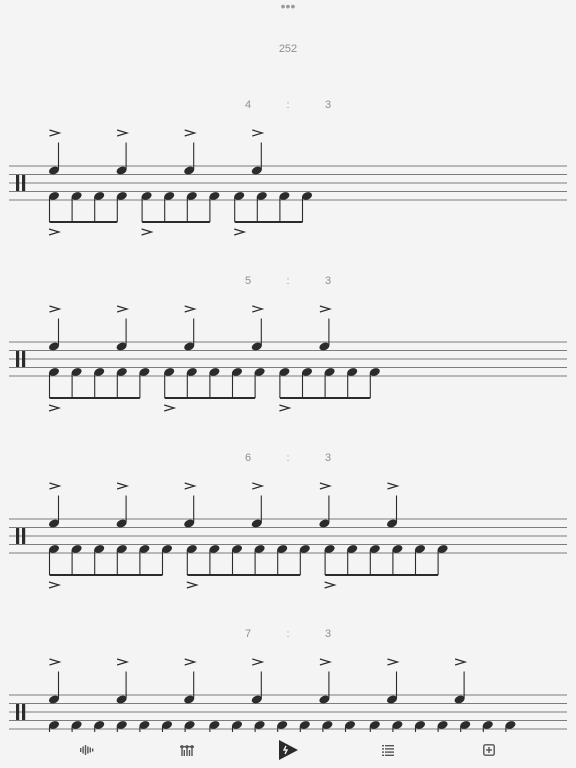  I want to click on list-button, so click(388, 750).